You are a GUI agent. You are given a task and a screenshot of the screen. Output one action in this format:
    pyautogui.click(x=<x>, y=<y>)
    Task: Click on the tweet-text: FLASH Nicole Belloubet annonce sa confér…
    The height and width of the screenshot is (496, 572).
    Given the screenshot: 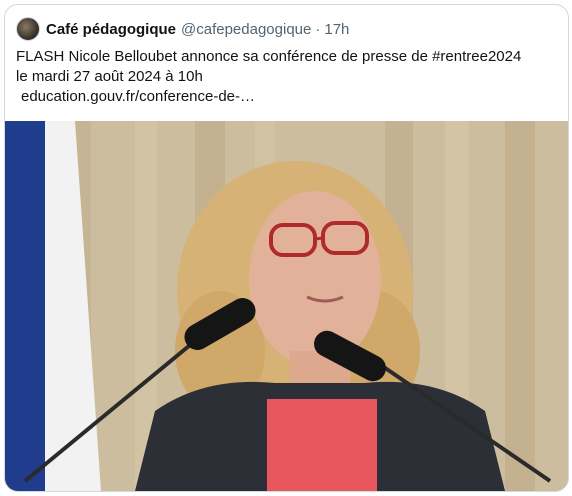 What is the action you would take?
    pyautogui.click(x=288, y=77)
    